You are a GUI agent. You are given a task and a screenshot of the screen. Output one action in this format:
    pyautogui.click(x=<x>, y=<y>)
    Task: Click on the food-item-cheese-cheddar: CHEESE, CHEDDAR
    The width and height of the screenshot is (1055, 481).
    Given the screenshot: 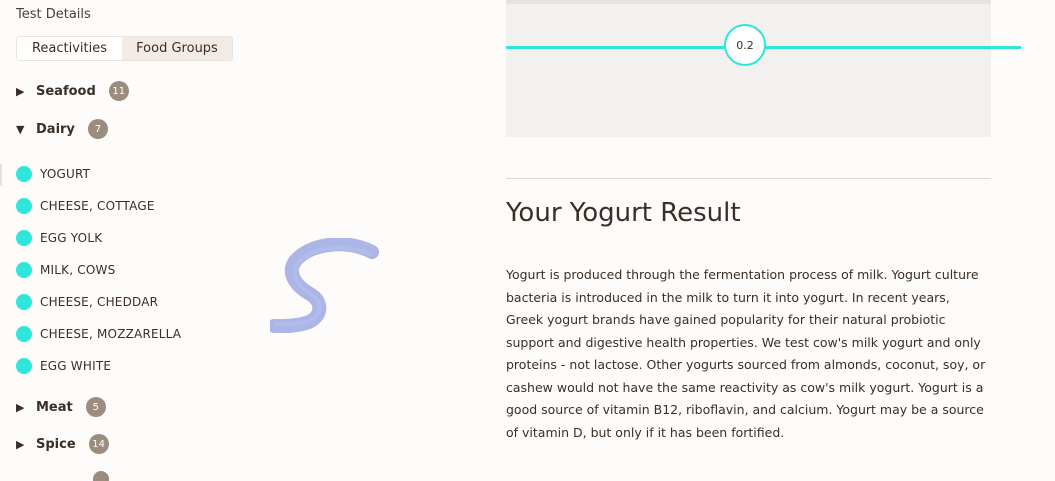 What is the action you would take?
    pyautogui.click(x=87, y=302)
    